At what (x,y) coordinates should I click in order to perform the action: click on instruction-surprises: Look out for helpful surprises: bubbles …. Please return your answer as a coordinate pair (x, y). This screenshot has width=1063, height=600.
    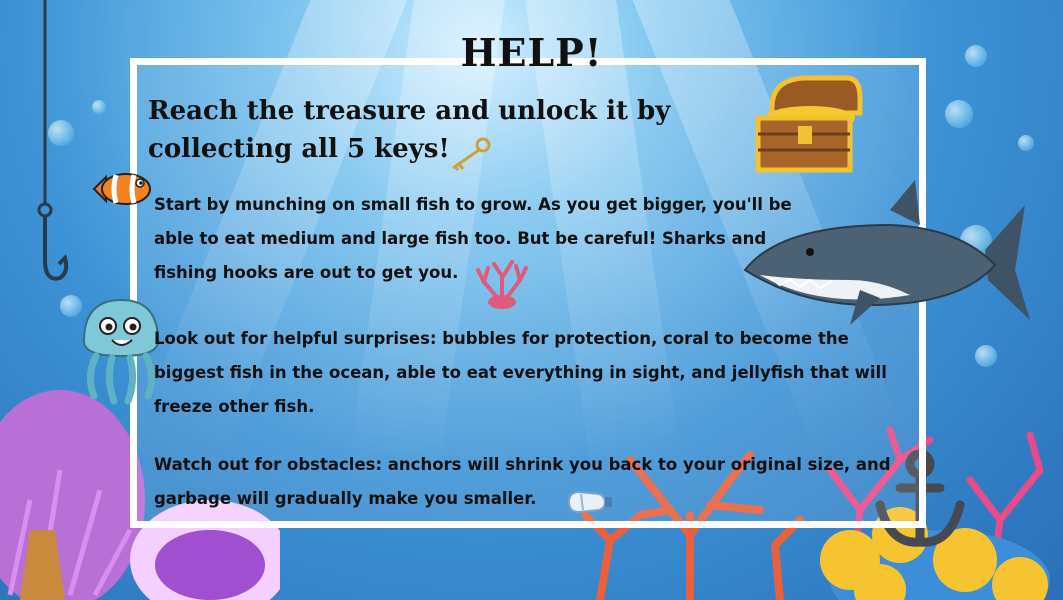
    Looking at the image, I should click on (520, 372).